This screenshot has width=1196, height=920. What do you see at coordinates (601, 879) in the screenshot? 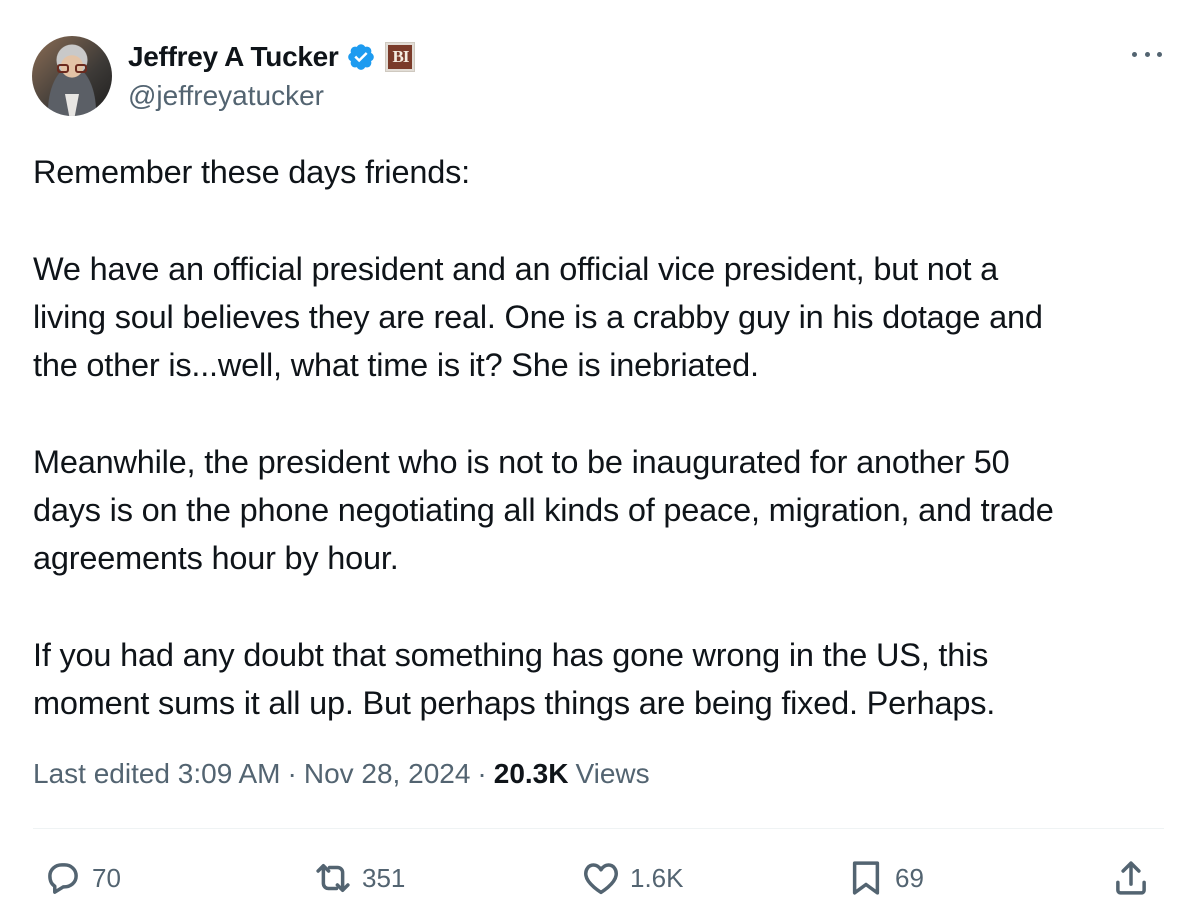
I see `heart-icon` at bounding box center [601, 879].